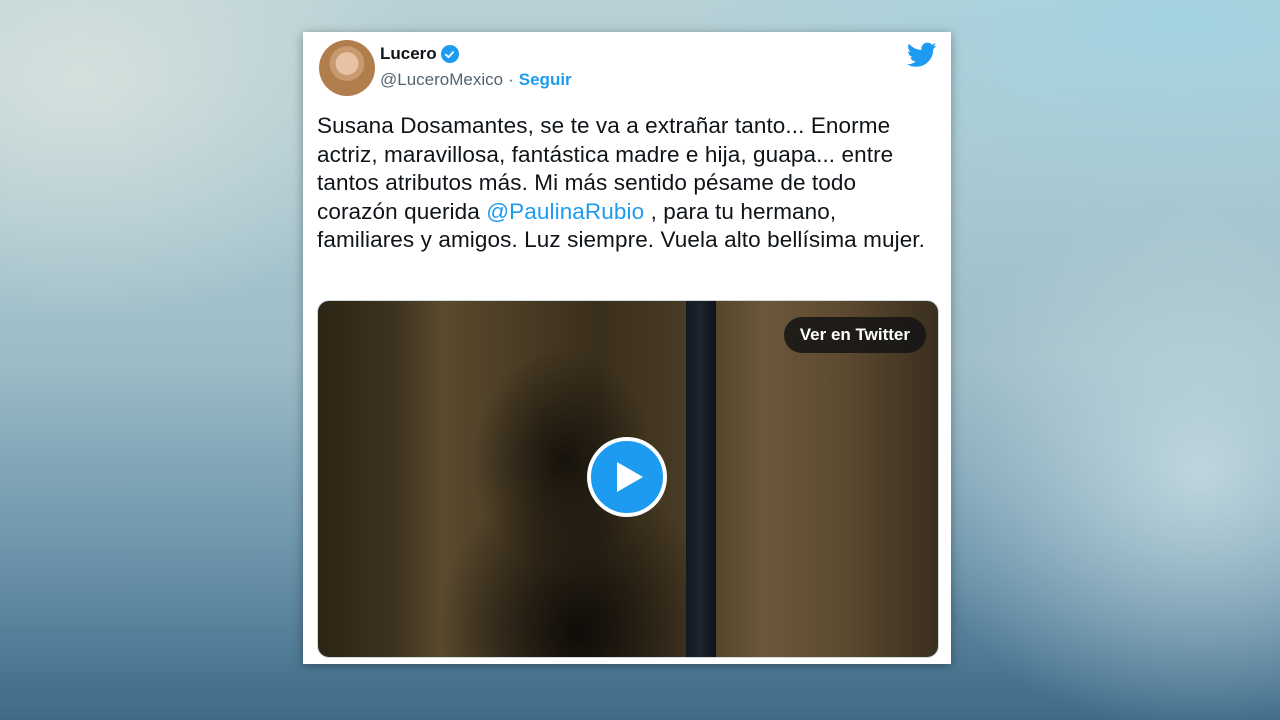  What do you see at coordinates (408, 54) in the screenshot?
I see `author-name: Lucero` at bounding box center [408, 54].